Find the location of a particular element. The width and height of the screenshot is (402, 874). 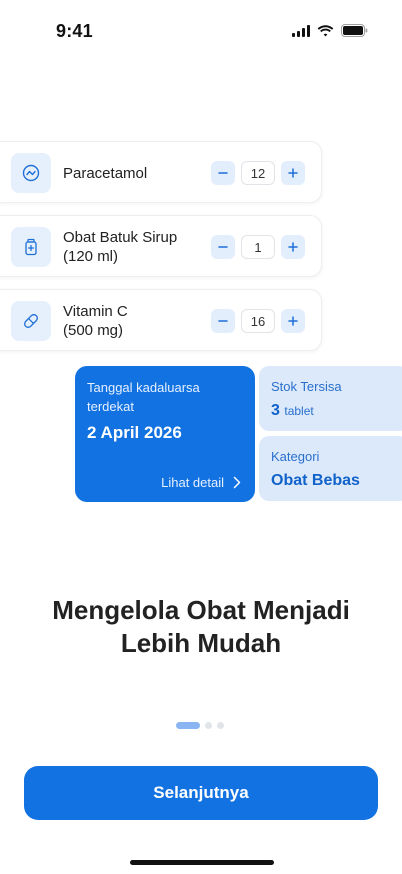

syrup-bottle-icon is located at coordinates (31, 247).